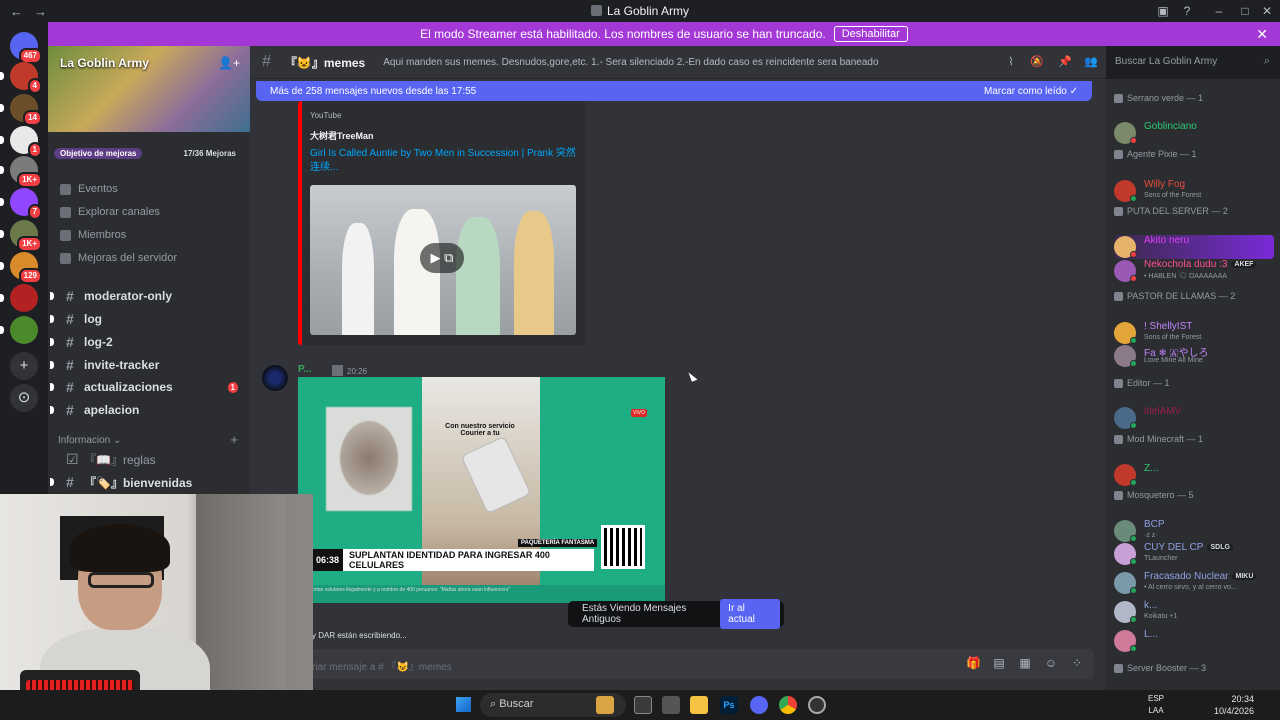 This screenshot has width=1280, height=720. Describe the element at coordinates (1051, 663) in the screenshot. I see `emoji-icon: ☺` at that location.